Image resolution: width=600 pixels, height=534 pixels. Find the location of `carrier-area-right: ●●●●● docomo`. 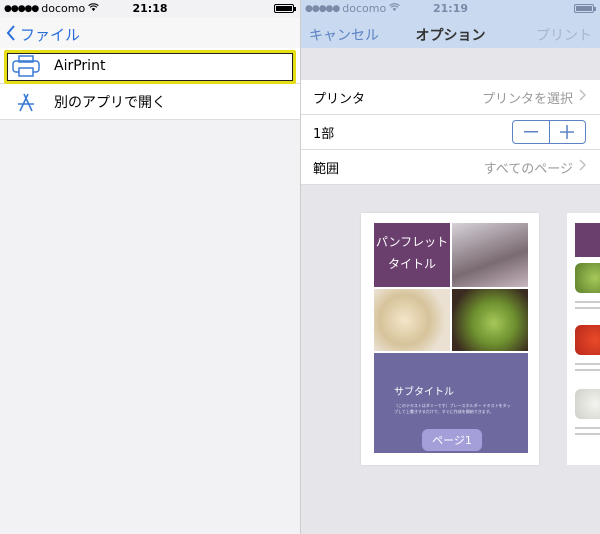

carrier-area-right: ●●●●● docomo is located at coordinates (352, 8).